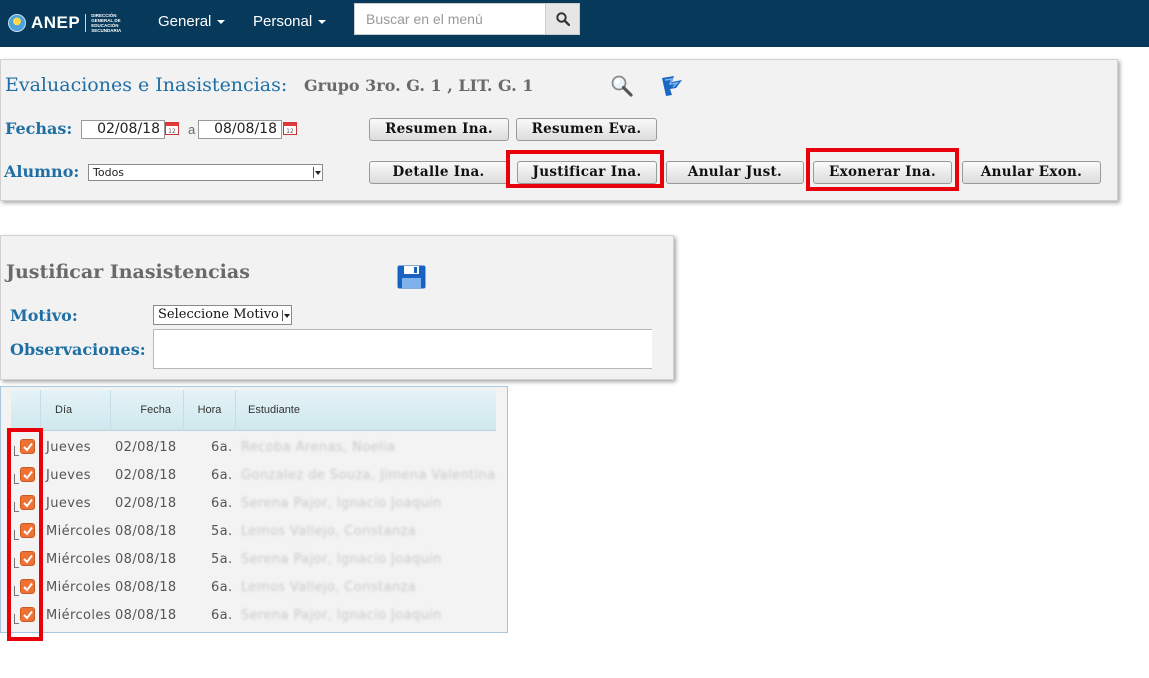  What do you see at coordinates (365, 410) in the screenshot?
I see `col-estudiante: Estudiante` at bounding box center [365, 410].